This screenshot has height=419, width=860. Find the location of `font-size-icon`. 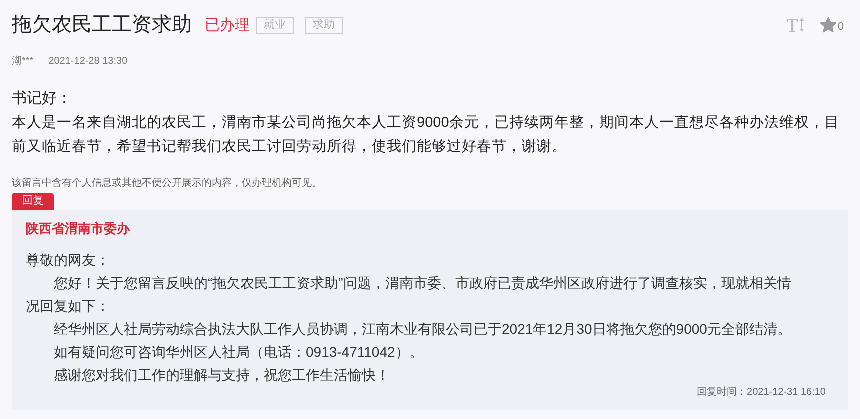

font-size-icon is located at coordinates (796, 25).